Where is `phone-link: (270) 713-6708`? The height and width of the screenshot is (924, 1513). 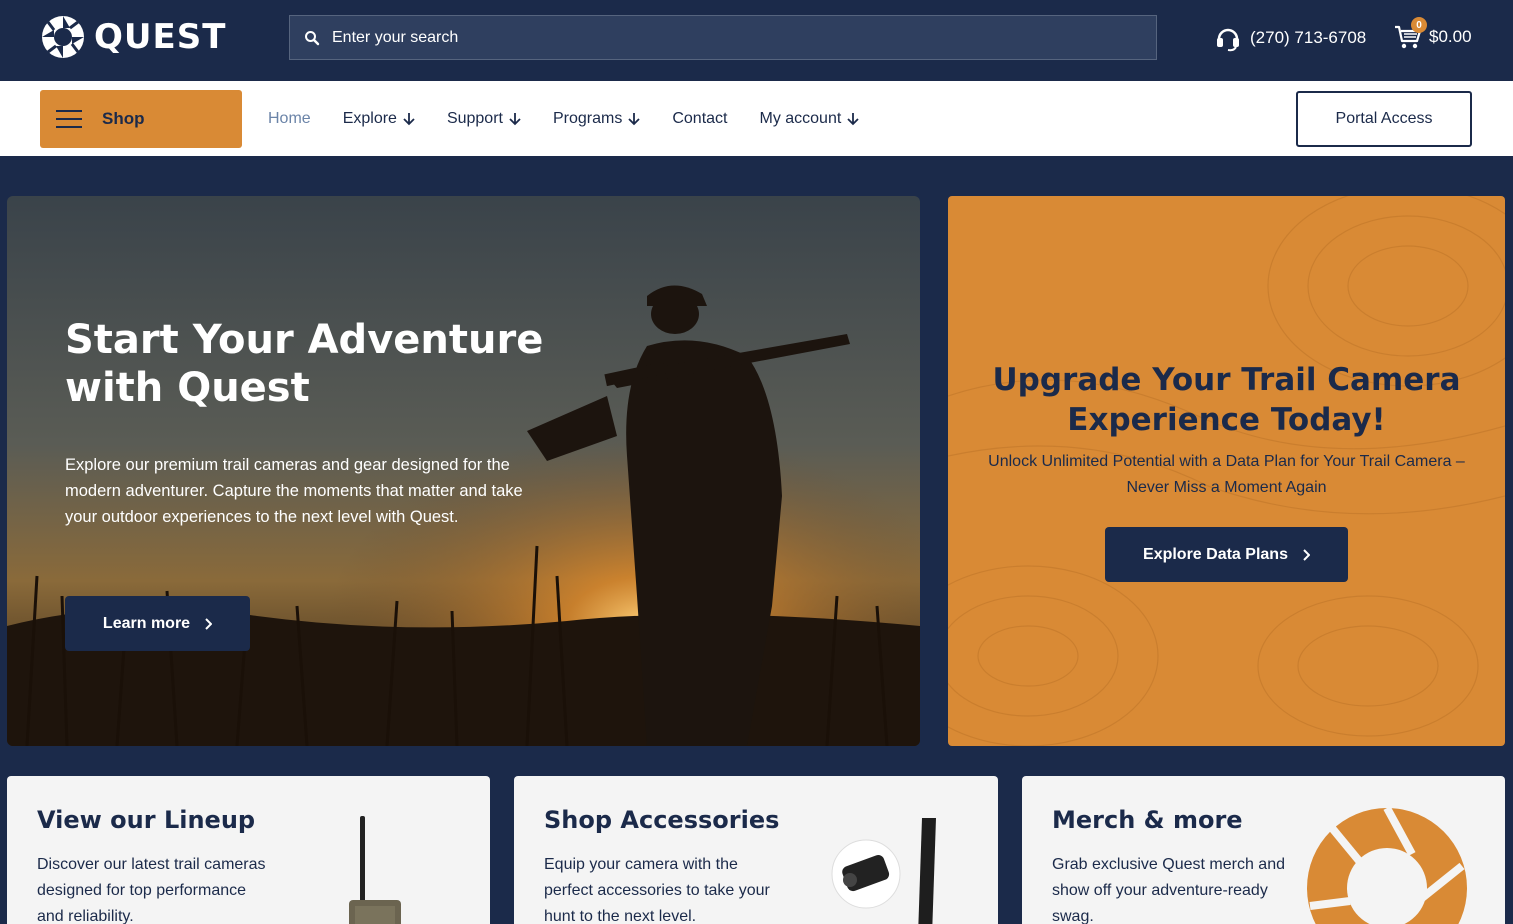 phone-link: (270) 713-6708 is located at coordinates (1290, 38).